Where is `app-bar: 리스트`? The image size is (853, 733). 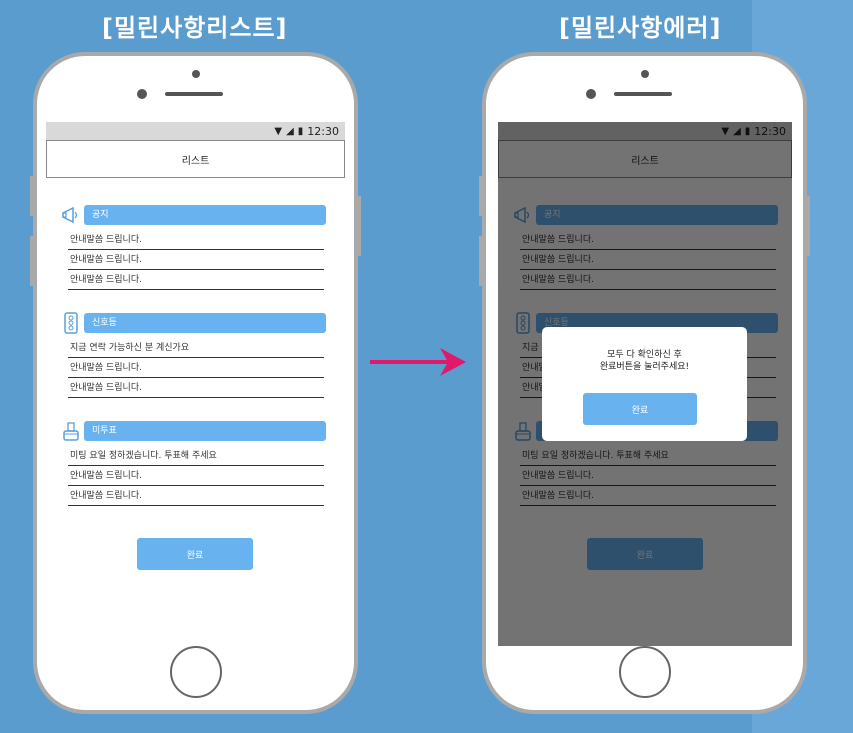 app-bar: 리스트 is located at coordinates (195, 159).